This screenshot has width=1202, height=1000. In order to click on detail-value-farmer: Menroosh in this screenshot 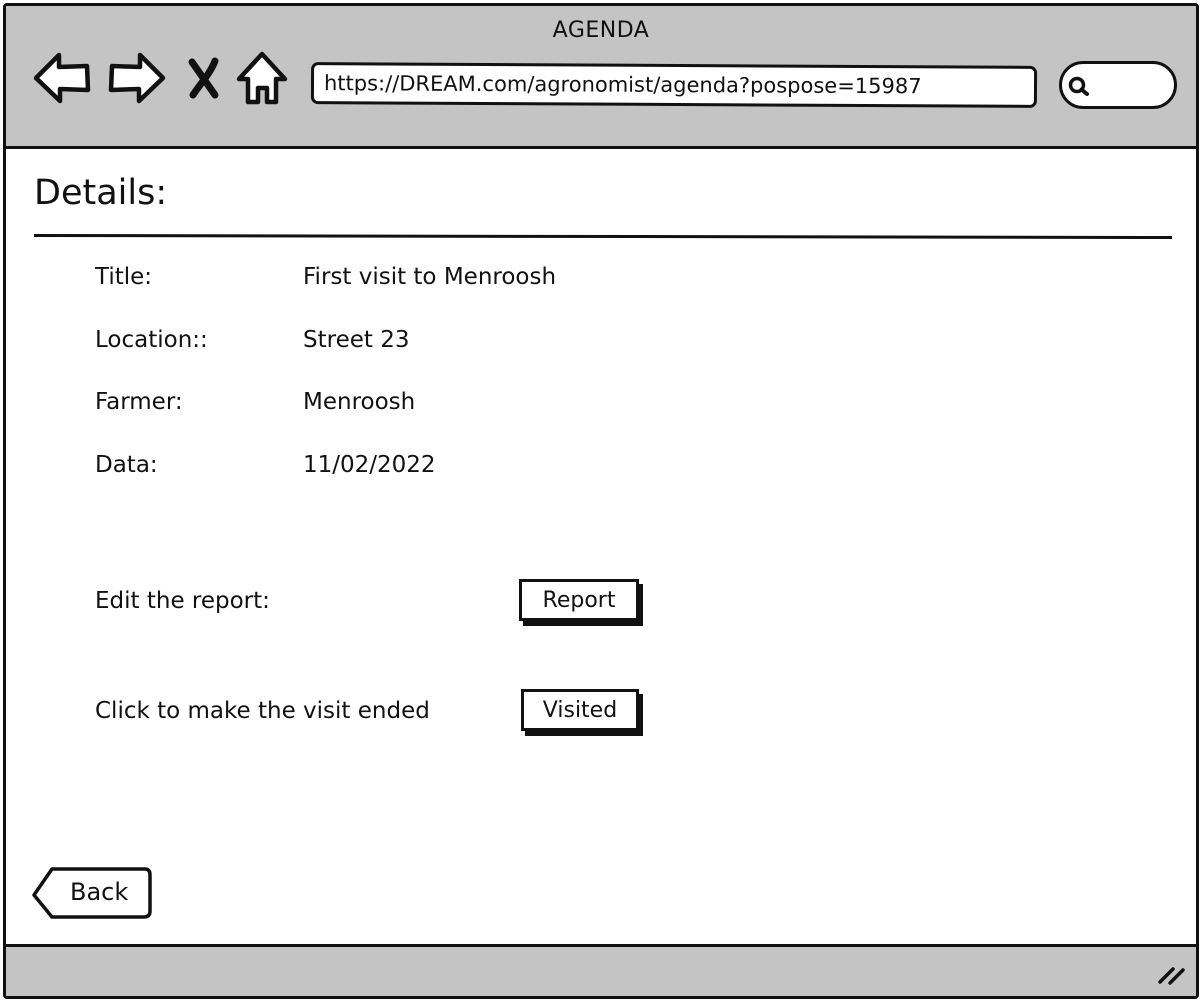, I will do `click(359, 402)`.